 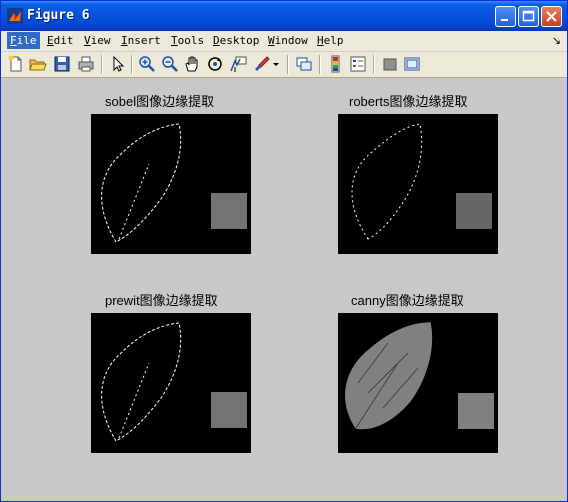 What do you see at coordinates (238, 64) in the screenshot?
I see `data-cursor-icon` at bounding box center [238, 64].